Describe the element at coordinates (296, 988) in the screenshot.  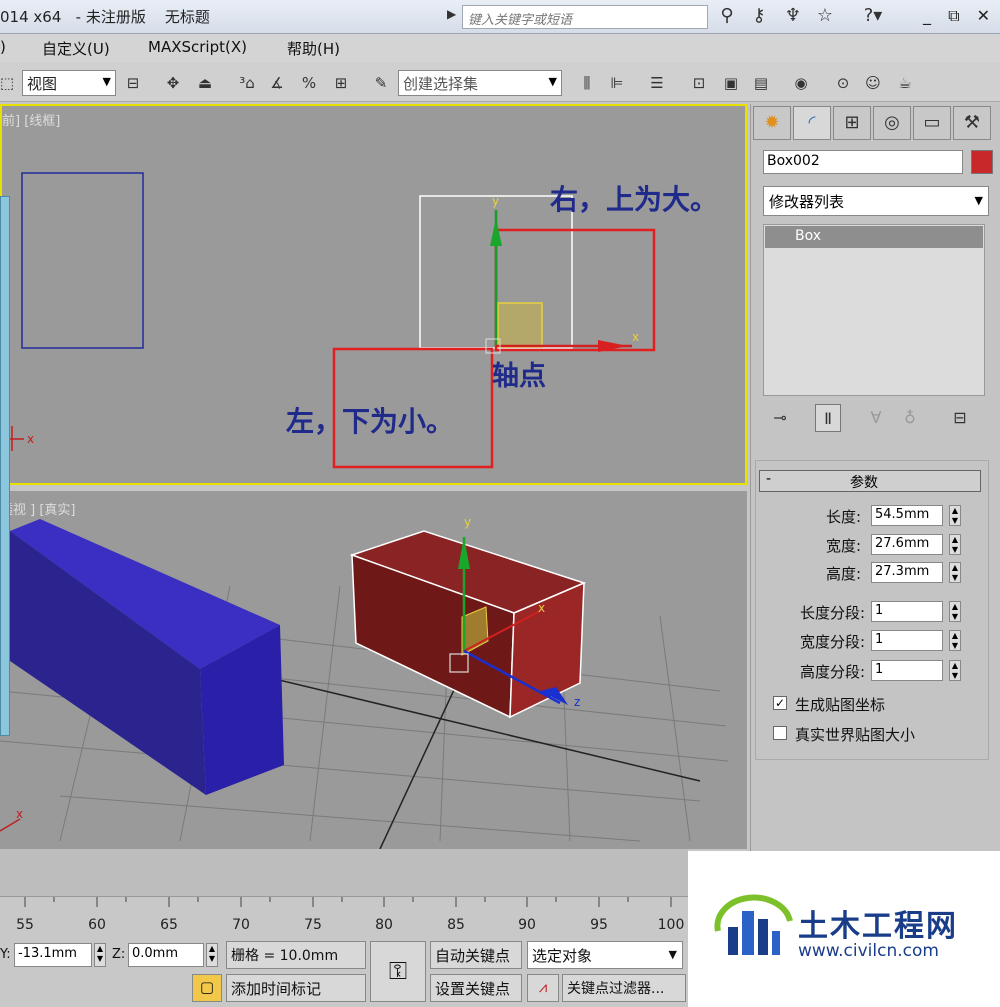
I see `add-time-tag-button: 添加时间标记` at that location.